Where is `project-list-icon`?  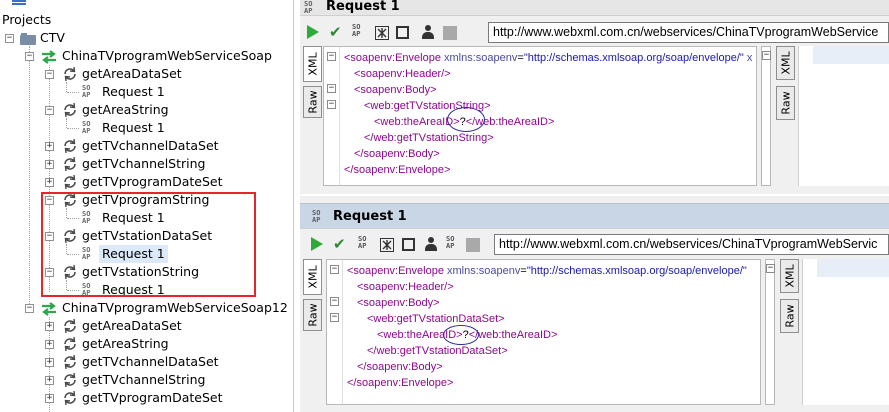
project-list-icon is located at coordinates (19, 3).